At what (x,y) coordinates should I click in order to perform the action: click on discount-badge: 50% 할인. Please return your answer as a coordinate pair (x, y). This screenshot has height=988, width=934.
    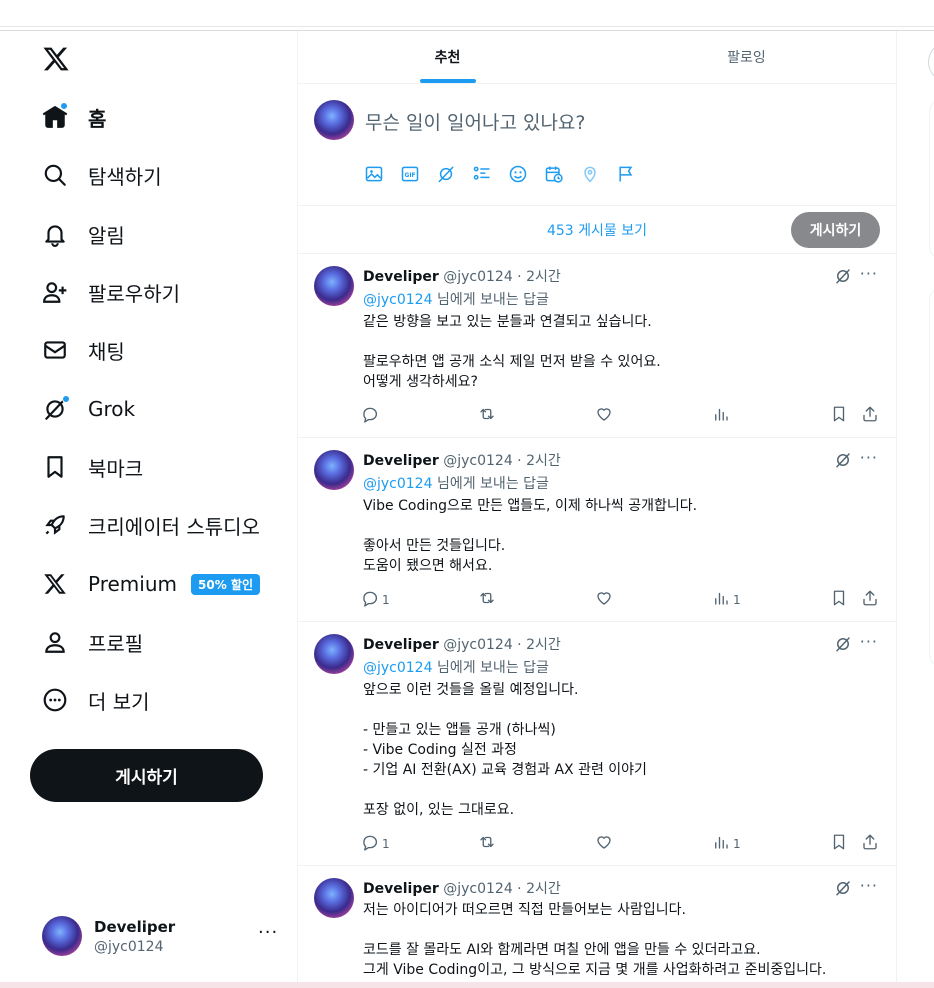
    Looking at the image, I should click on (225, 584).